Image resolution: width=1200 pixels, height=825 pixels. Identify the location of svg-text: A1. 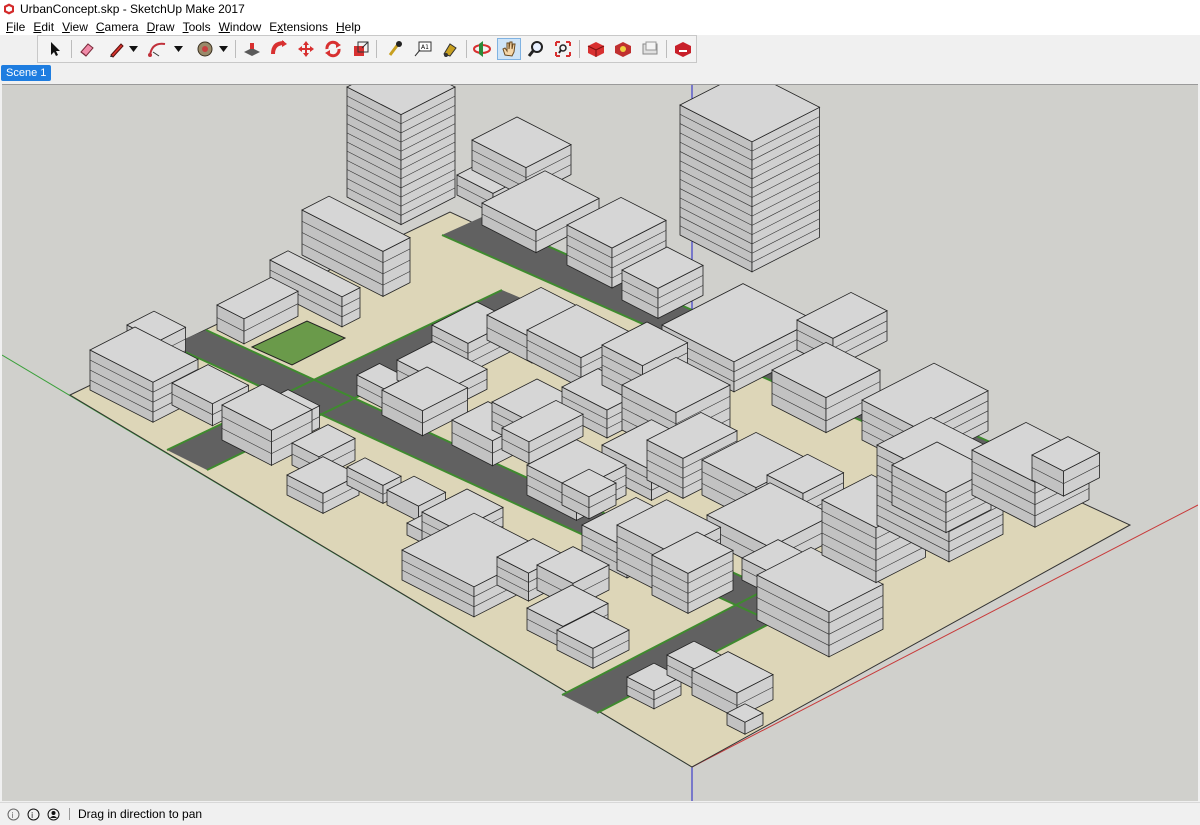
(425, 47).